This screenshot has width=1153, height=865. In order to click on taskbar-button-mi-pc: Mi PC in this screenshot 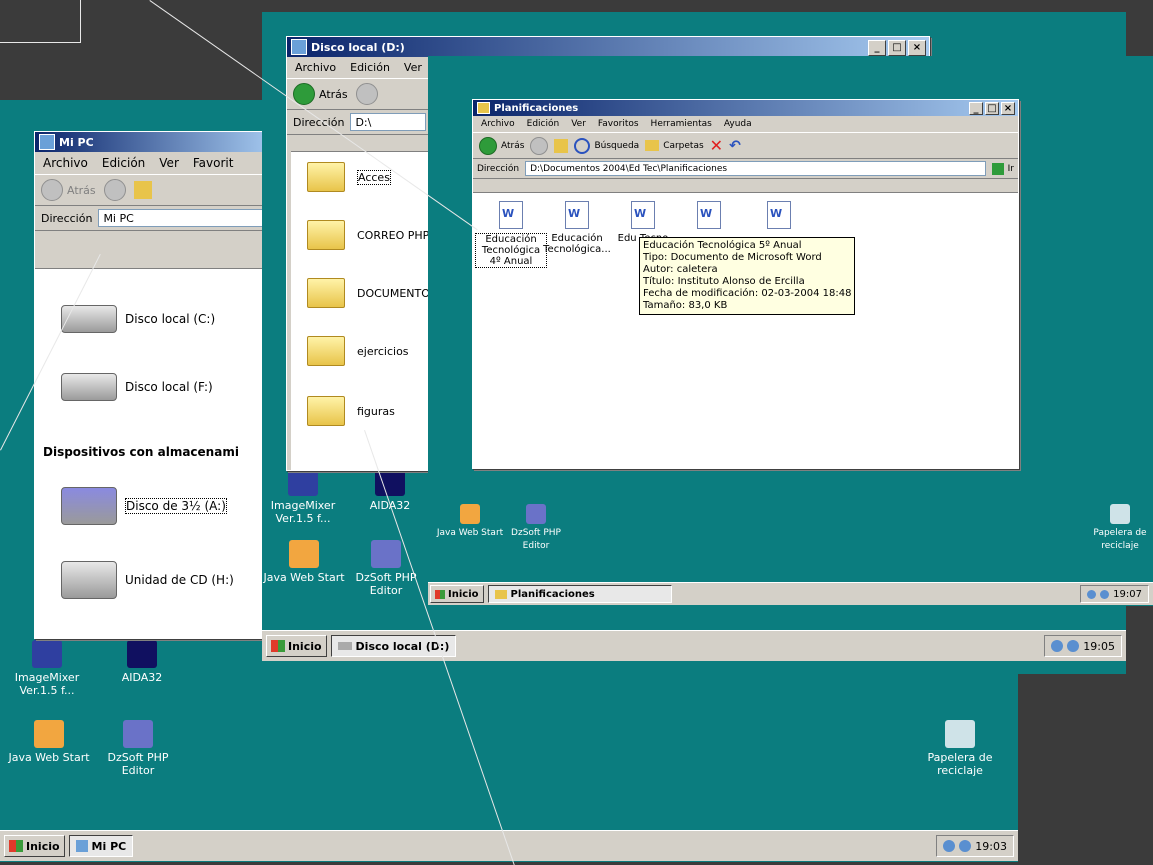, I will do `click(101, 846)`.